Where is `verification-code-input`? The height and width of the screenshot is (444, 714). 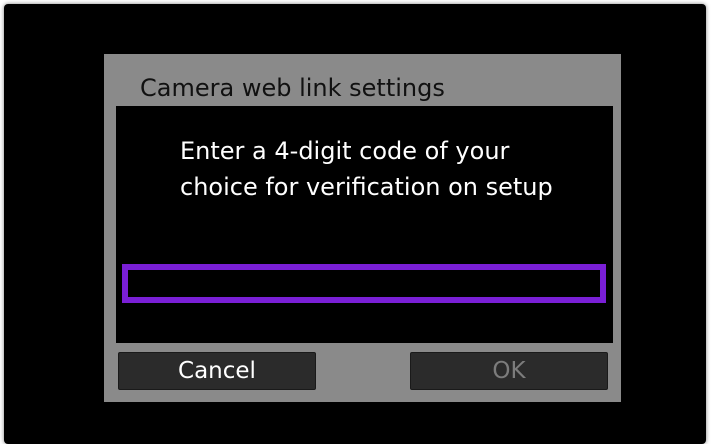
verification-code-input is located at coordinates (364, 283).